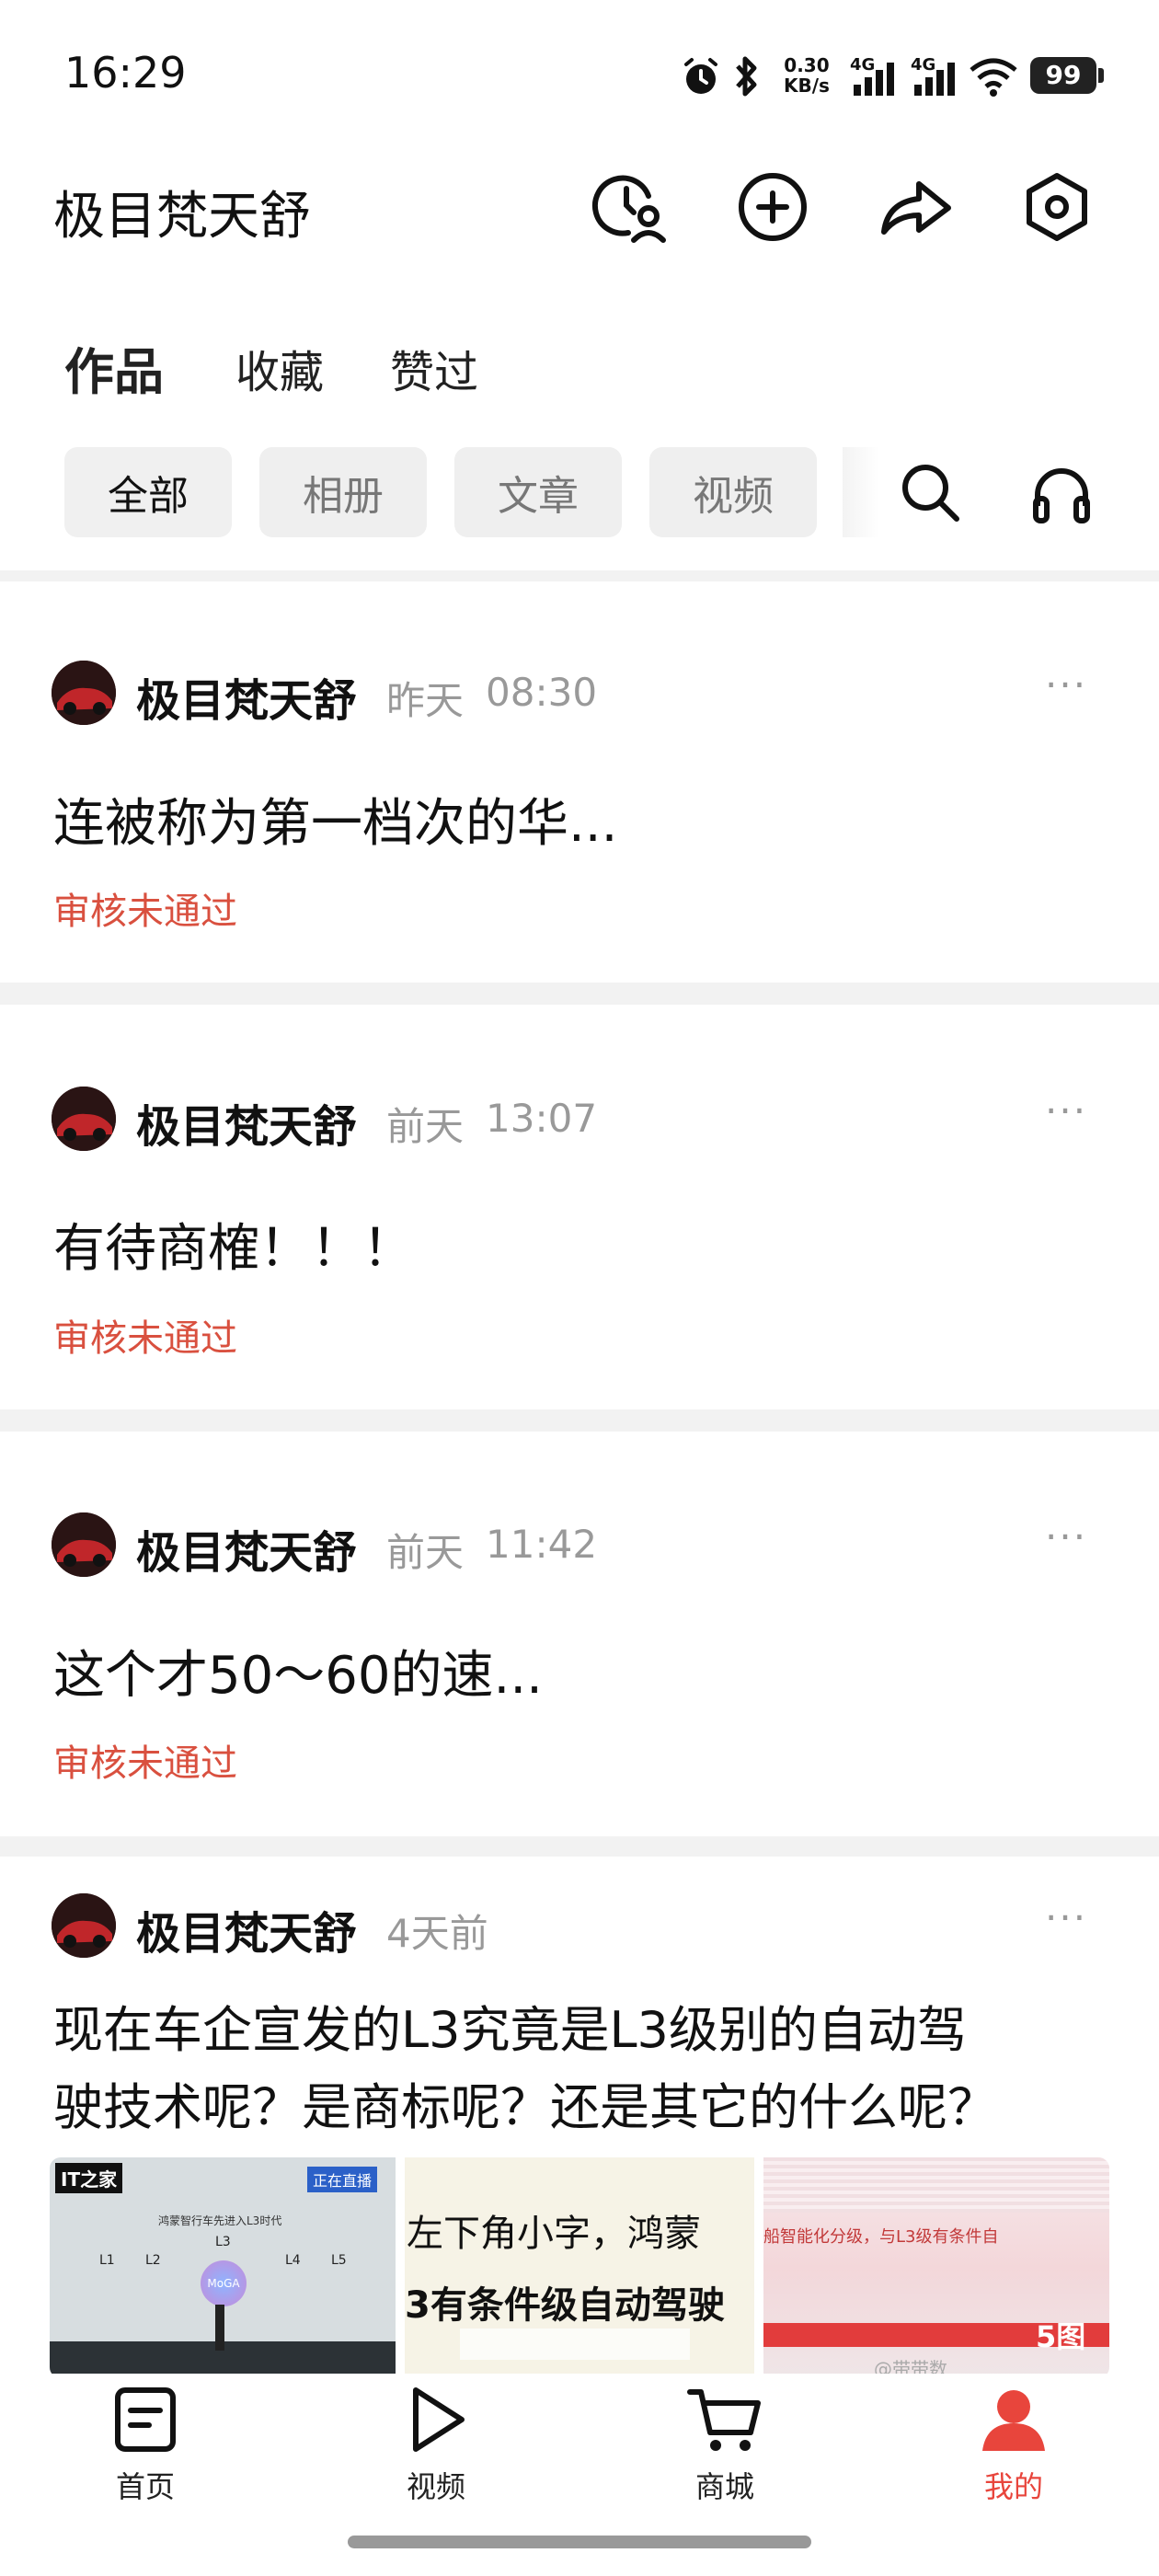 Image resolution: width=1159 pixels, height=2576 pixels. I want to click on bluetooth-icon, so click(746, 76).